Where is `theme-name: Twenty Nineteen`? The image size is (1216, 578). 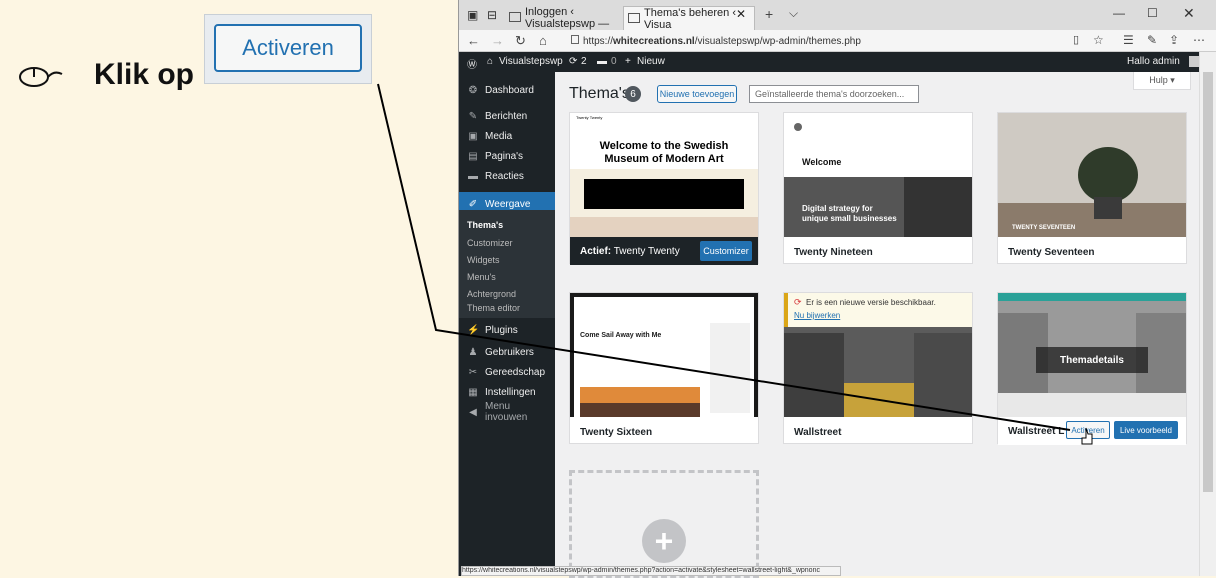 theme-name: Twenty Nineteen is located at coordinates (833, 252).